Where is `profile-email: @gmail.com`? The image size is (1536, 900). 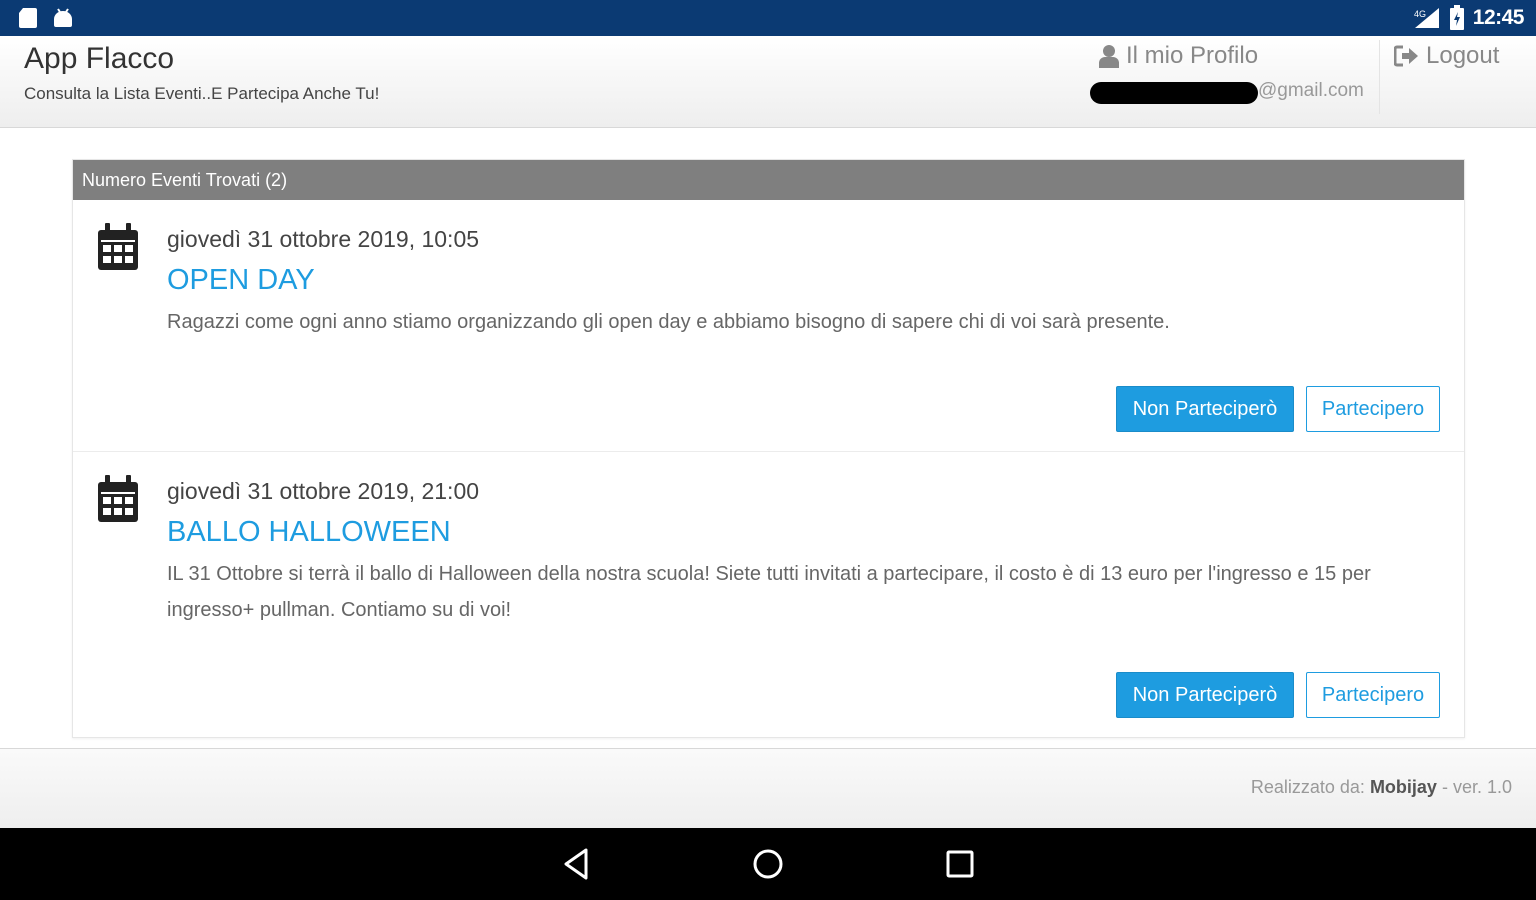
profile-email: @gmail.com is located at coordinates (1230, 92).